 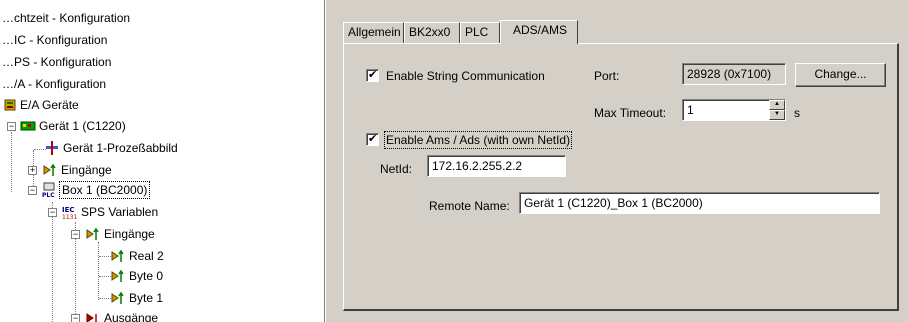 What do you see at coordinates (777, 115) in the screenshot?
I see `spin-down-icon: ▼` at bounding box center [777, 115].